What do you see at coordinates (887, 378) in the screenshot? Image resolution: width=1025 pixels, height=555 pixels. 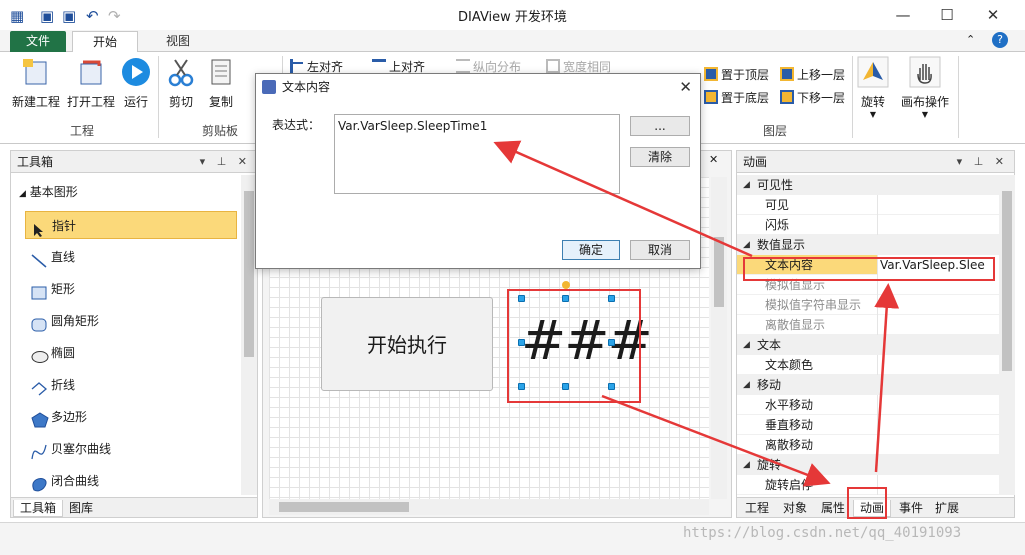 I see `arrow-to-property` at bounding box center [887, 378].